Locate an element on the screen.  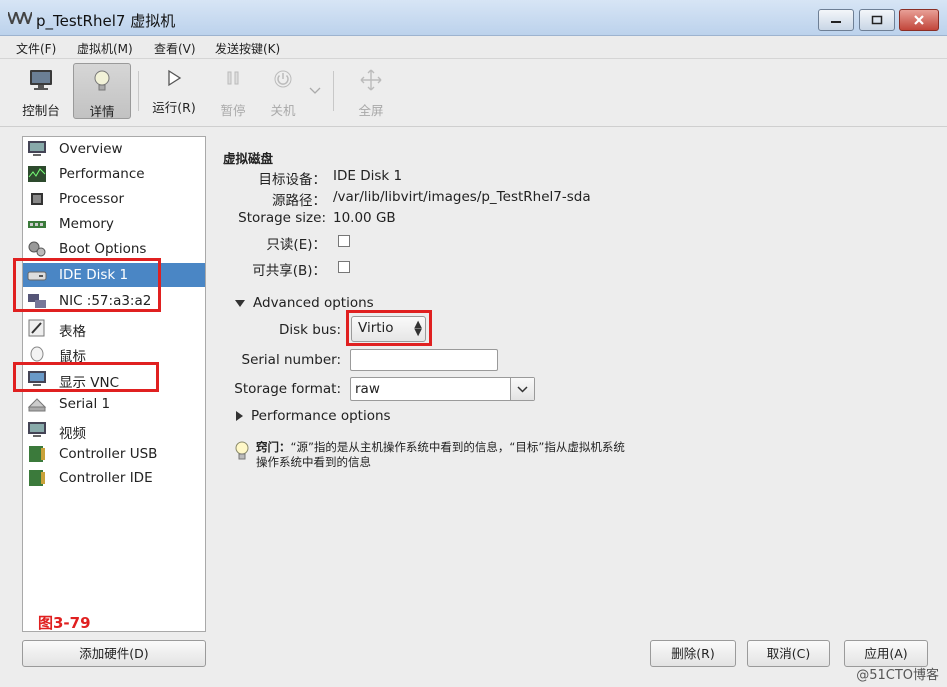
video-icon is located at coordinates (37, 429).